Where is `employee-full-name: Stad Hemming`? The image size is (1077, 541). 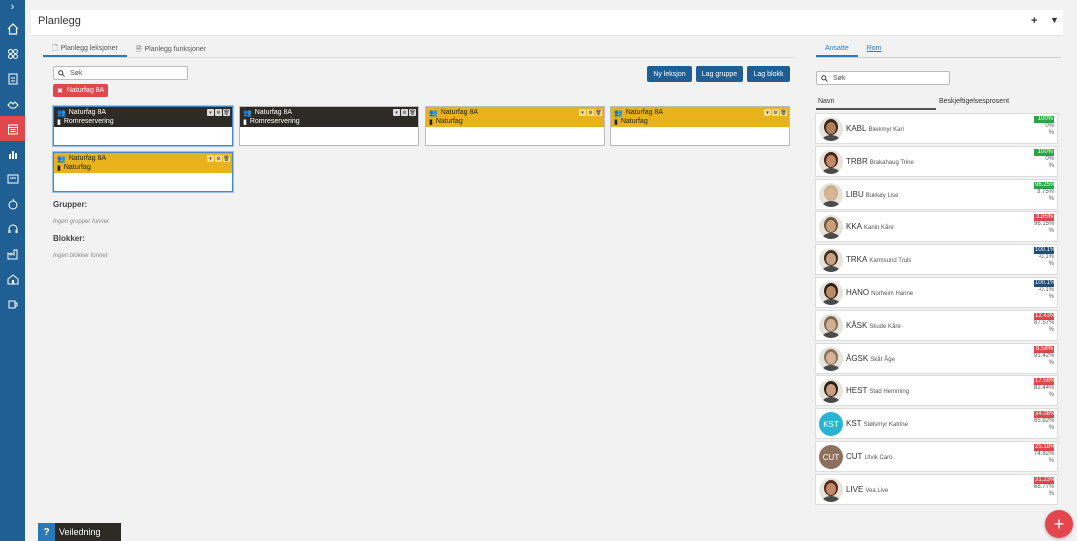
employee-full-name: Stad Hemming is located at coordinates (889, 392).